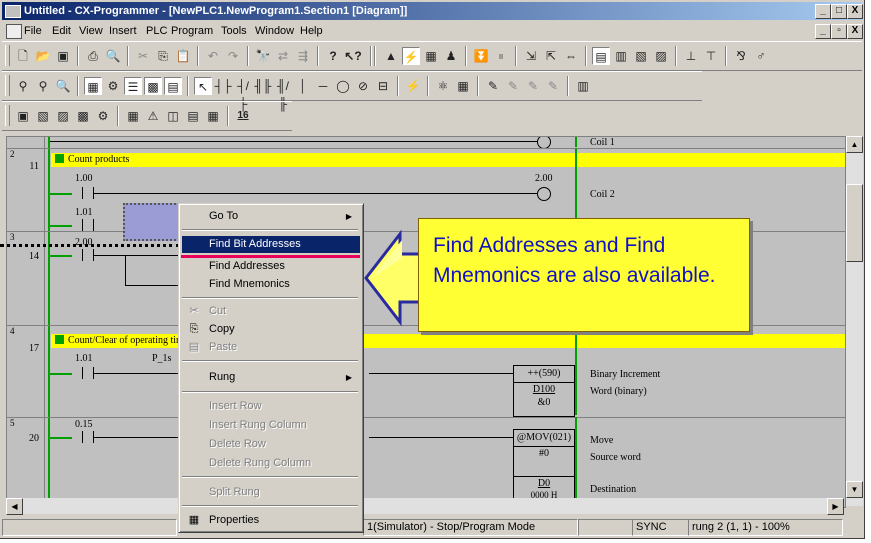 Image resolution: width=871 pixels, height=543 pixels. What do you see at coordinates (156, 31) in the screenshot?
I see `menu-plc: PLC` at bounding box center [156, 31].